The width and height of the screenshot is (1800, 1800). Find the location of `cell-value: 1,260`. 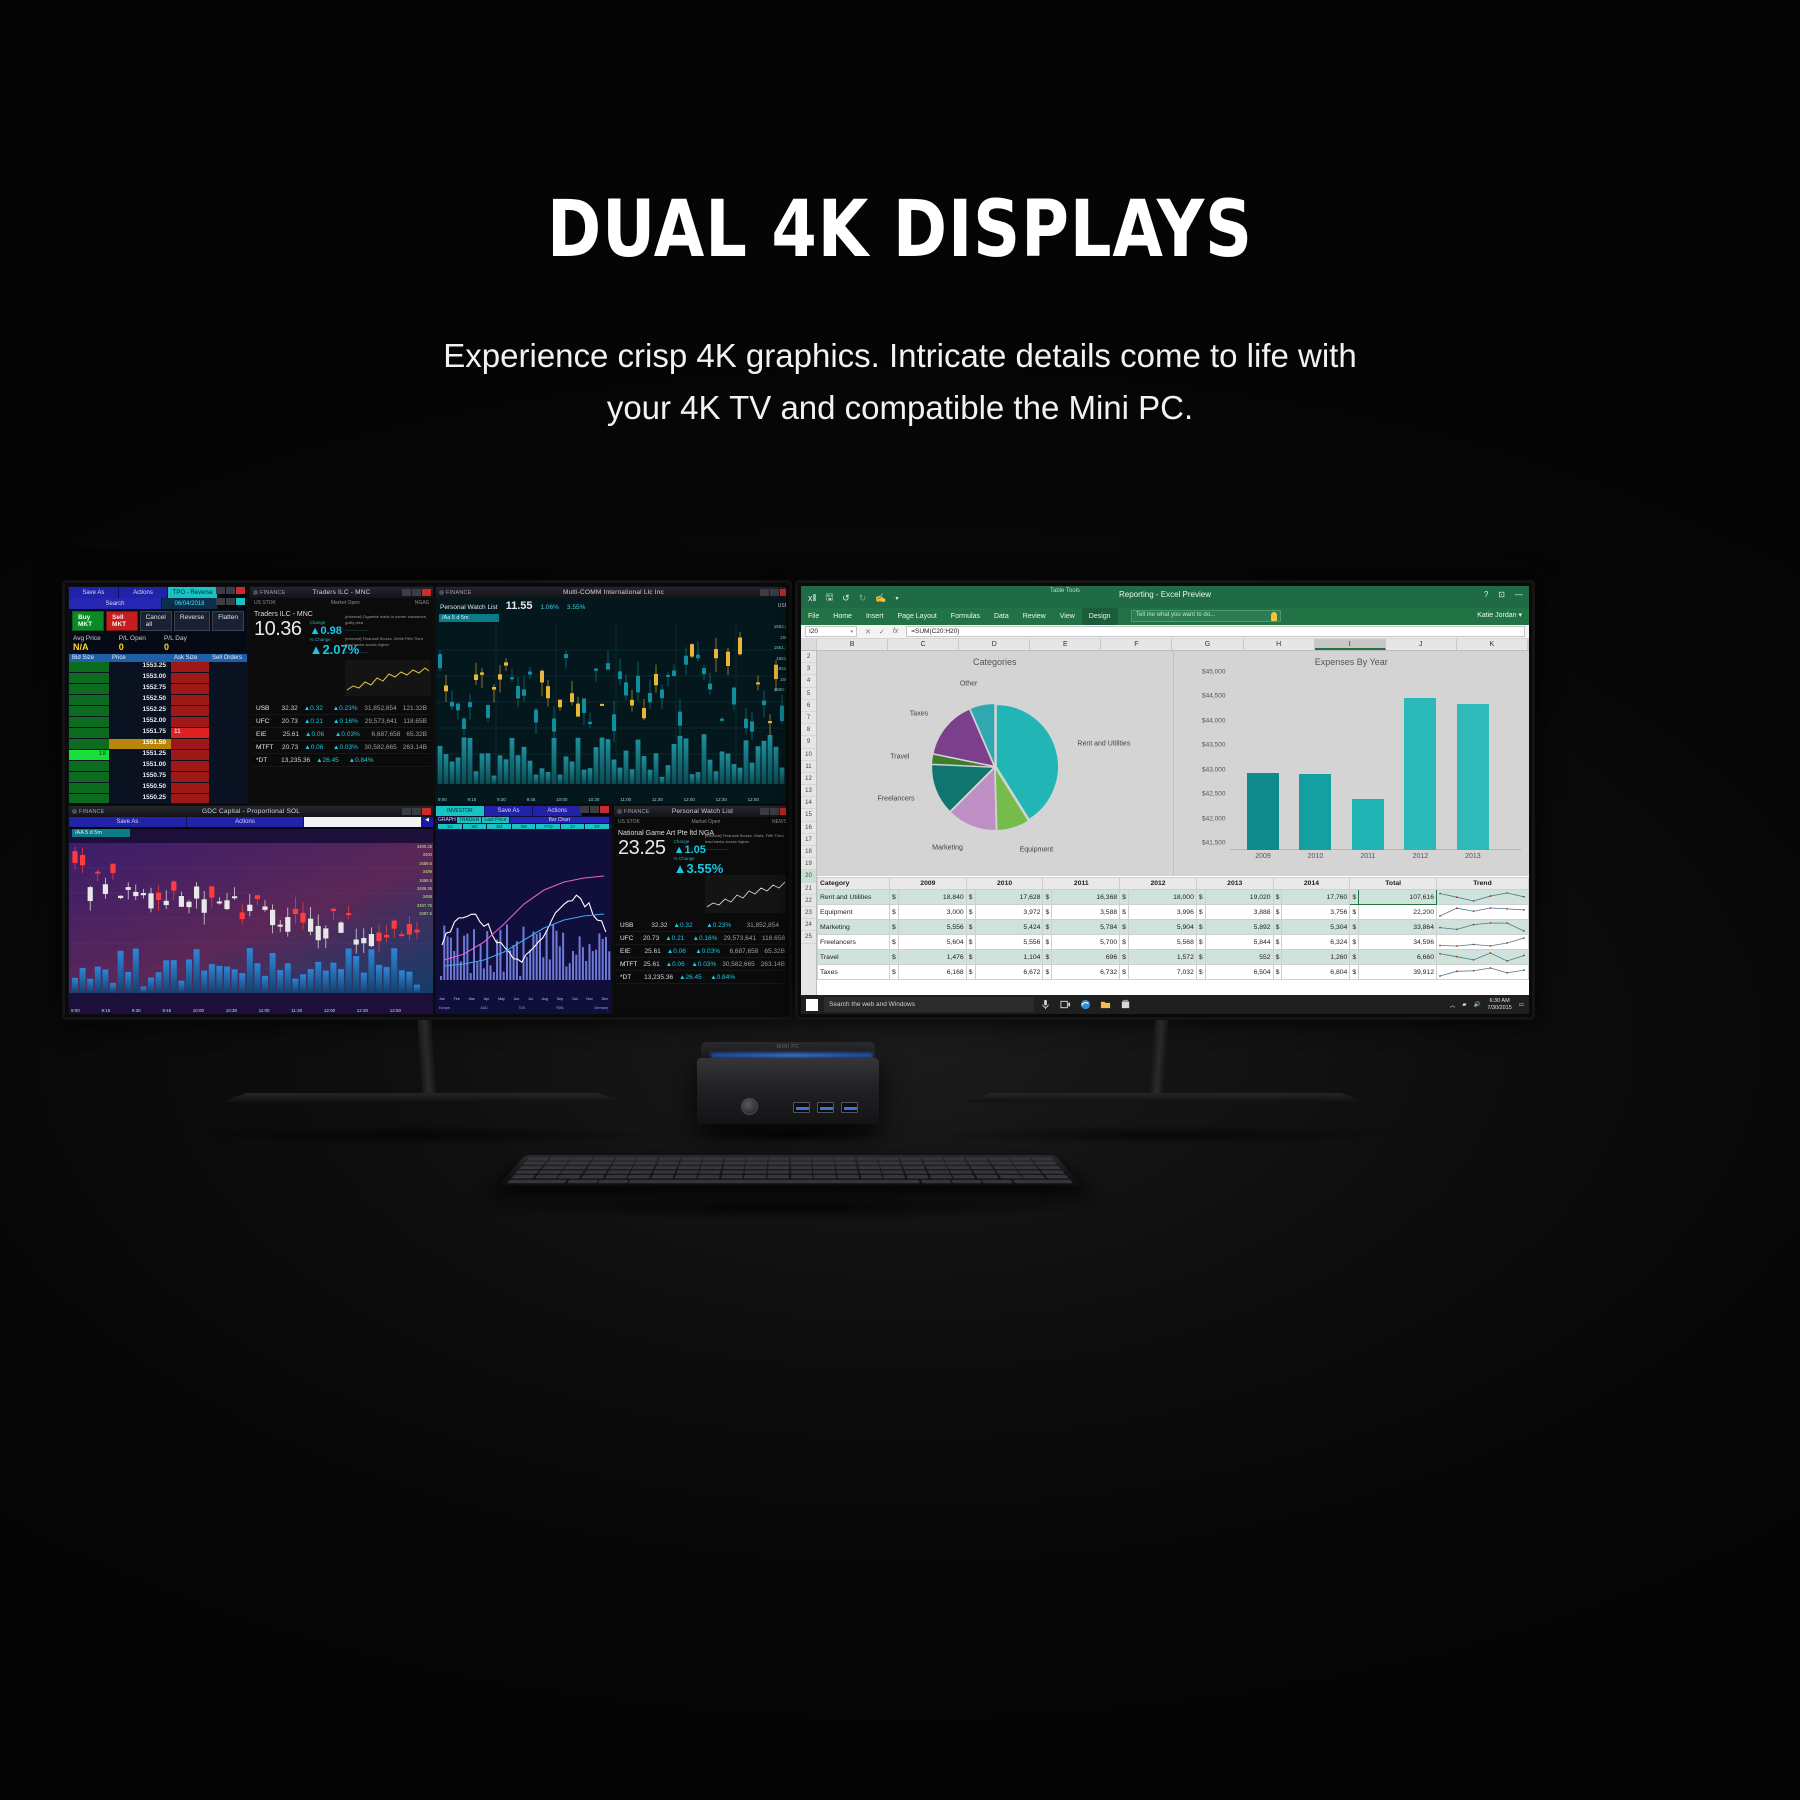

cell-value: 1,260 is located at coordinates (1316, 957).